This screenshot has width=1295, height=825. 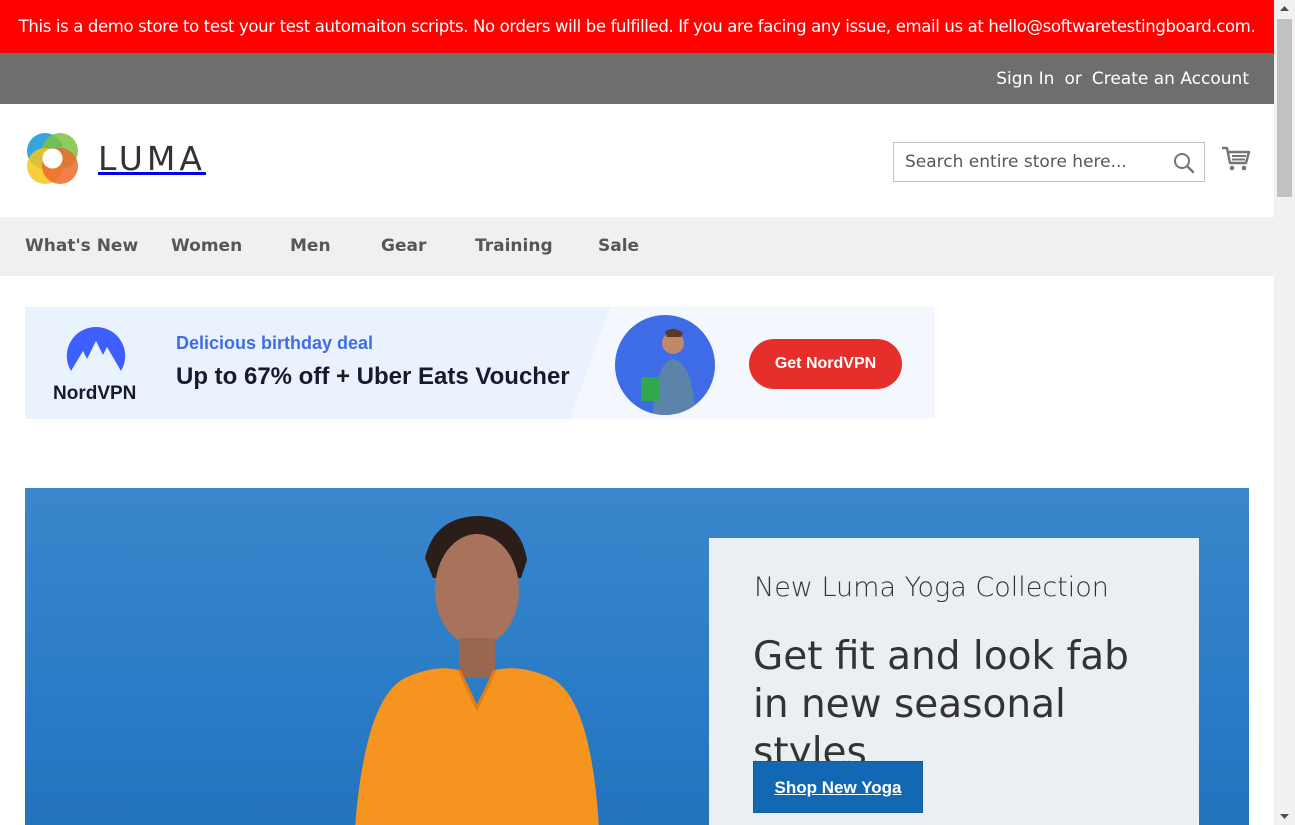 What do you see at coordinates (1284, 108) in the screenshot?
I see `scrollbar-thumb` at bounding box center [1284, 108].